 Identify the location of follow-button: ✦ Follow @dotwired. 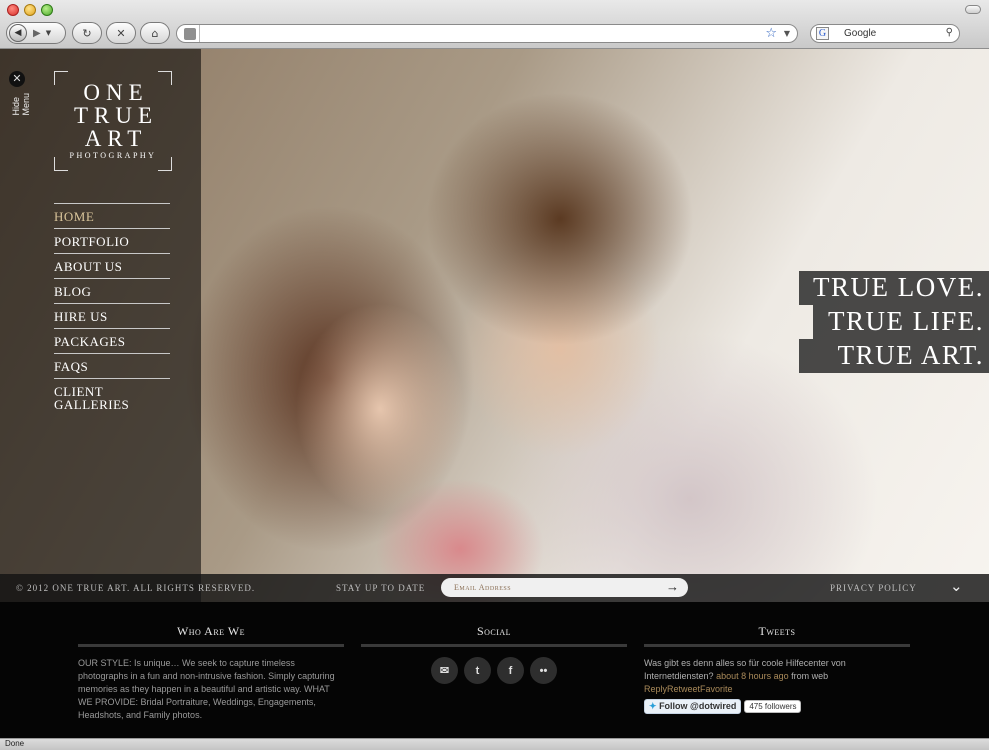
(693, 706).